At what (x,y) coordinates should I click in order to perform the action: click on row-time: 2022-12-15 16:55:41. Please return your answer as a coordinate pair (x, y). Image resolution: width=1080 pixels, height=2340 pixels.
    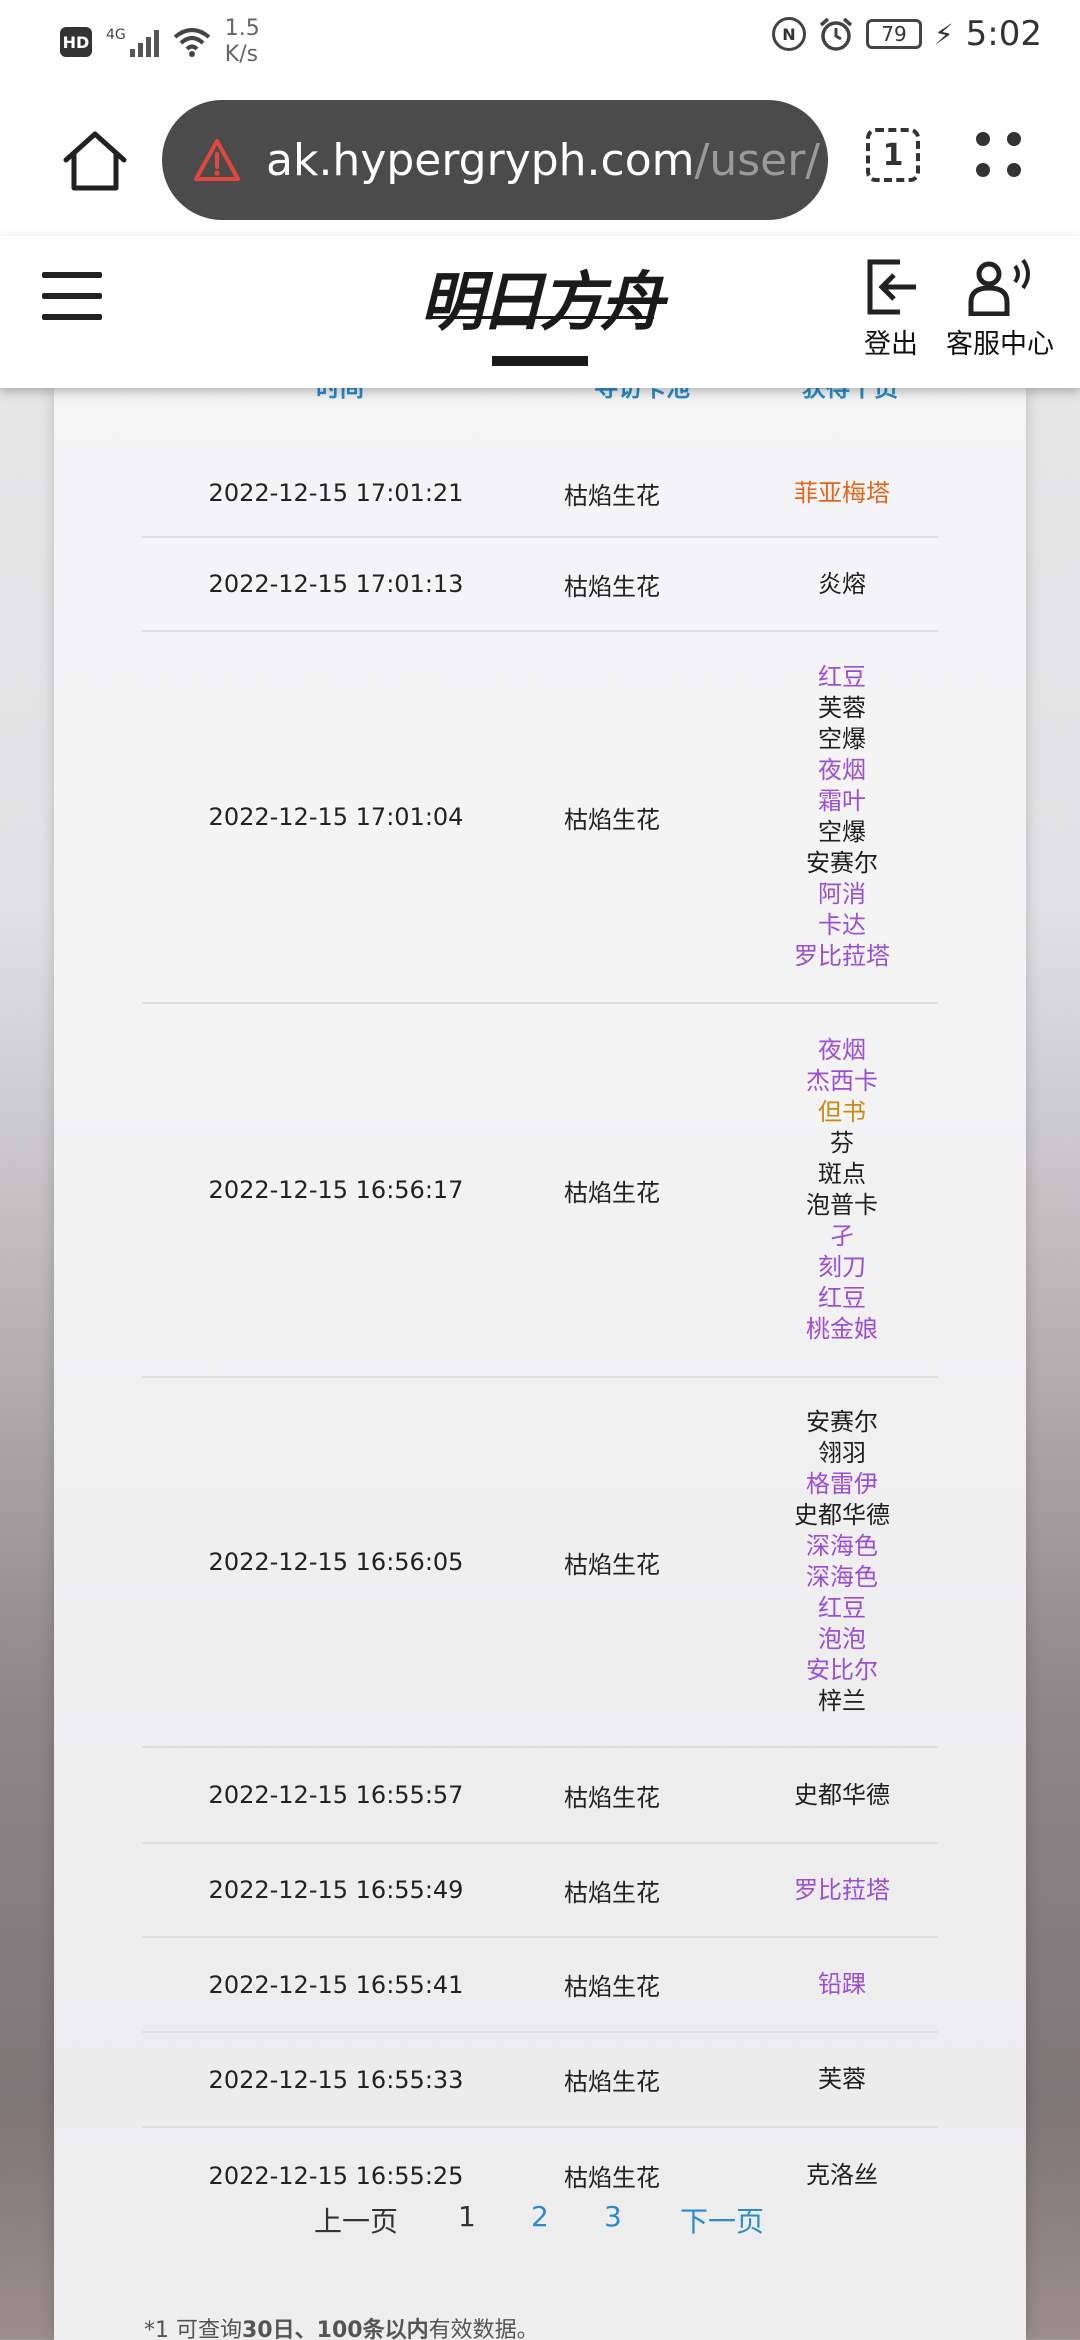
    Looking at the image, I should click on (336, 1984).